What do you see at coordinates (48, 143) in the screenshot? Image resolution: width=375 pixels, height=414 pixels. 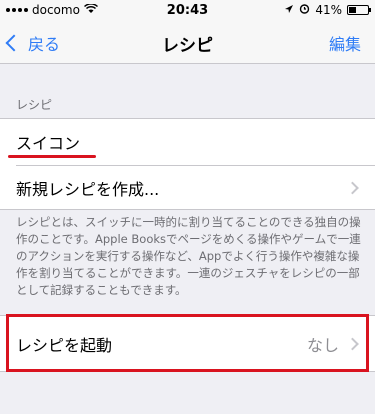 I see `recipe-item-label: スイコン` at bounding box center [48, 143].